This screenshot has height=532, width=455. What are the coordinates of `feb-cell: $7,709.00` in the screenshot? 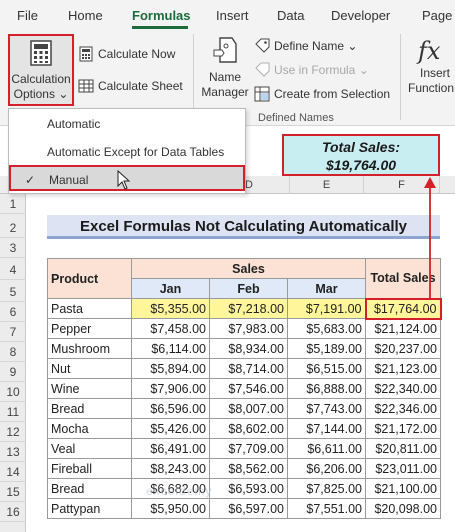 It's located at (248, 448).